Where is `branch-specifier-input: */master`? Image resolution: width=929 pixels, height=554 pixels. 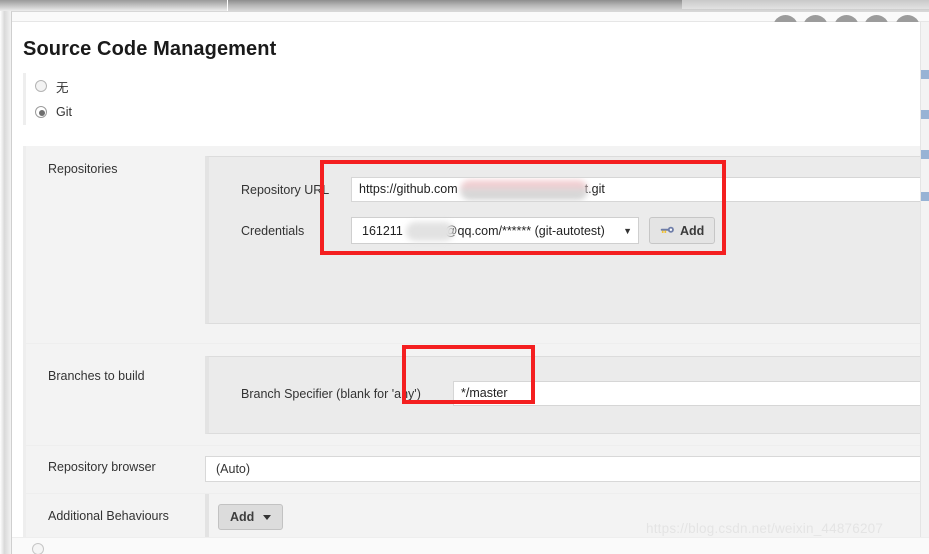 branch-specifier-input: */master is located at coordinates (691, 393).